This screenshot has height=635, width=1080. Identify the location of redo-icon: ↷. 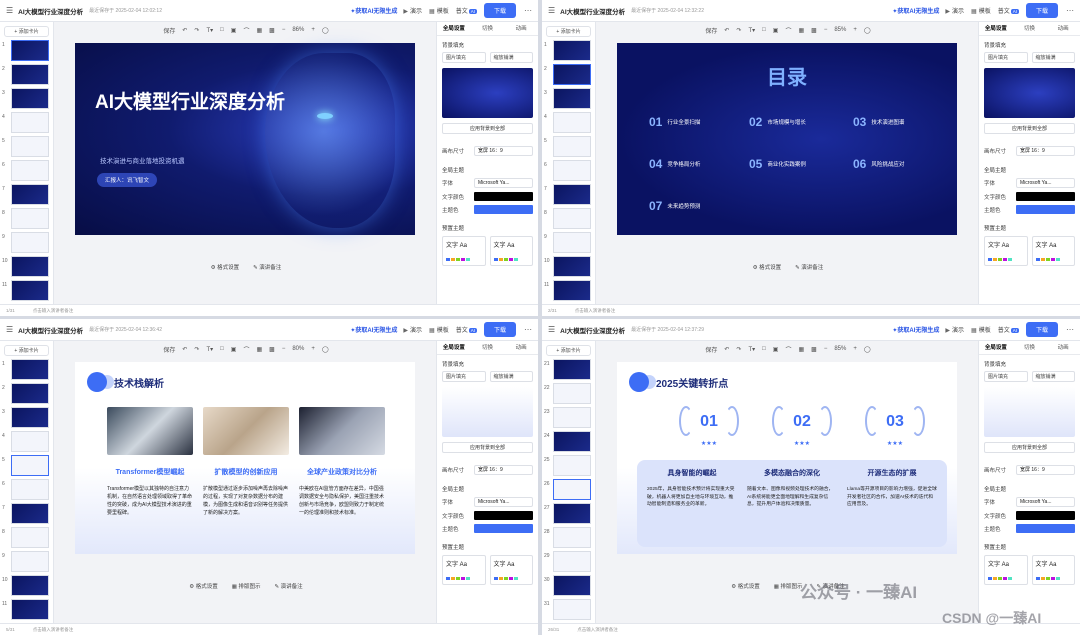
(738, 30).